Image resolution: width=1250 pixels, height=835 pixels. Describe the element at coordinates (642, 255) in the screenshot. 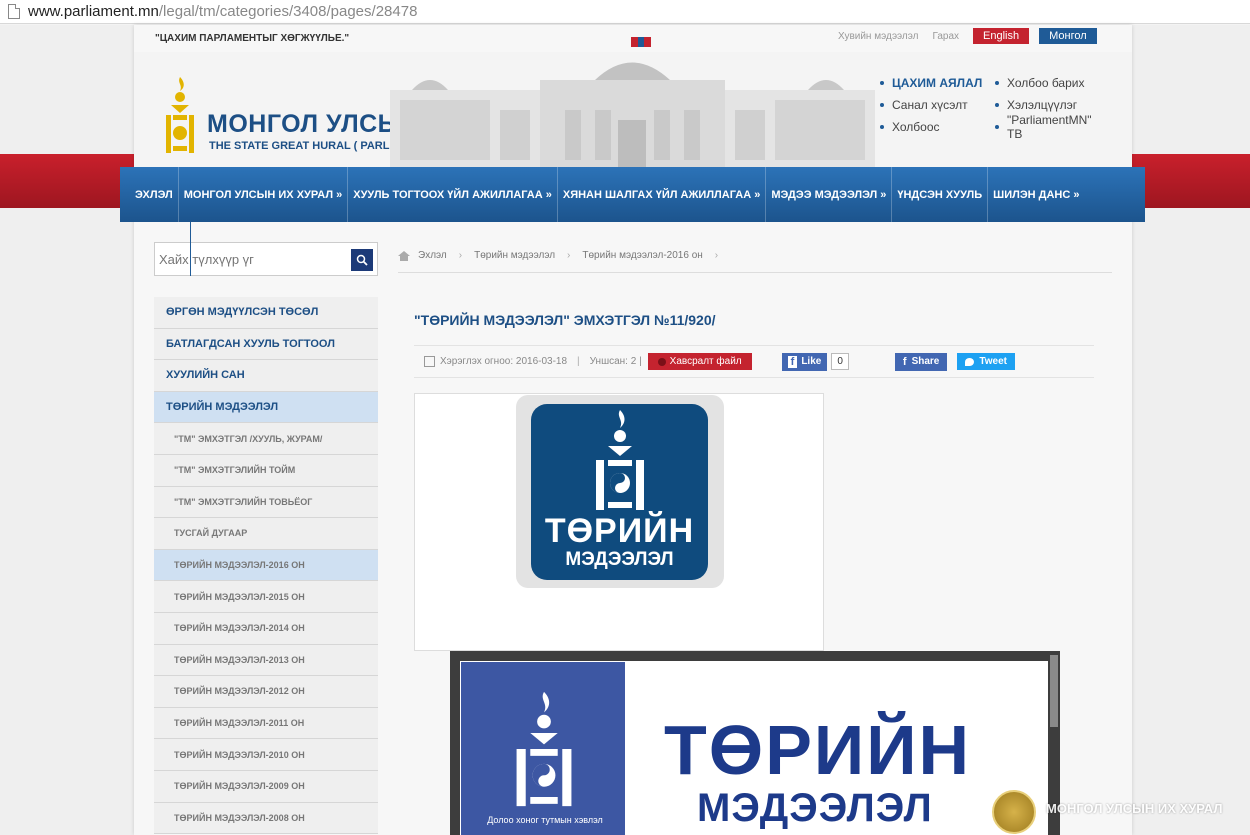

I see `breadcrumb-level2: Төрийн мэдээлэл-2016 он` at that location.